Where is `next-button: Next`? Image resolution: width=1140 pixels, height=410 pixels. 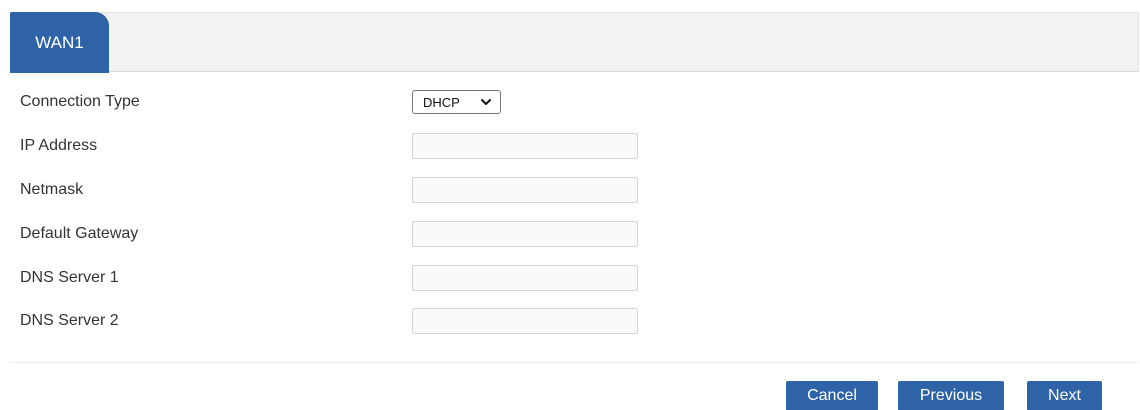
next-button: Next is located at coordinates (1064, 395).